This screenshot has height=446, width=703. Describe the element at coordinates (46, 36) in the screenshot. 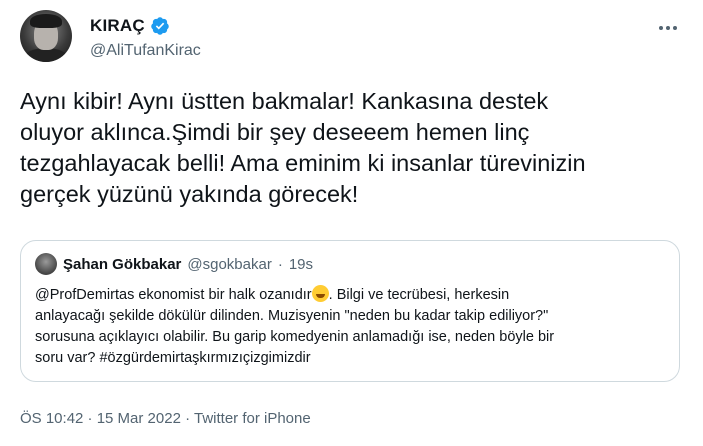

I see `author-avatar` at that location.